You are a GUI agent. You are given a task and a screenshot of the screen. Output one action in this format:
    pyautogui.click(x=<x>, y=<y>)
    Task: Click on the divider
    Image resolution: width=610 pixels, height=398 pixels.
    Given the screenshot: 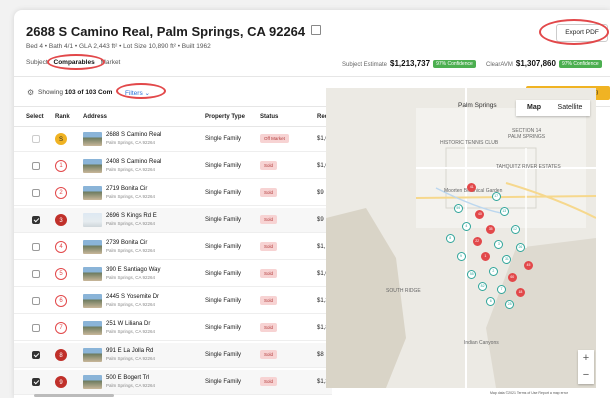 What is the action you would take?
    pyautogui.click(x=312, y=76)
    